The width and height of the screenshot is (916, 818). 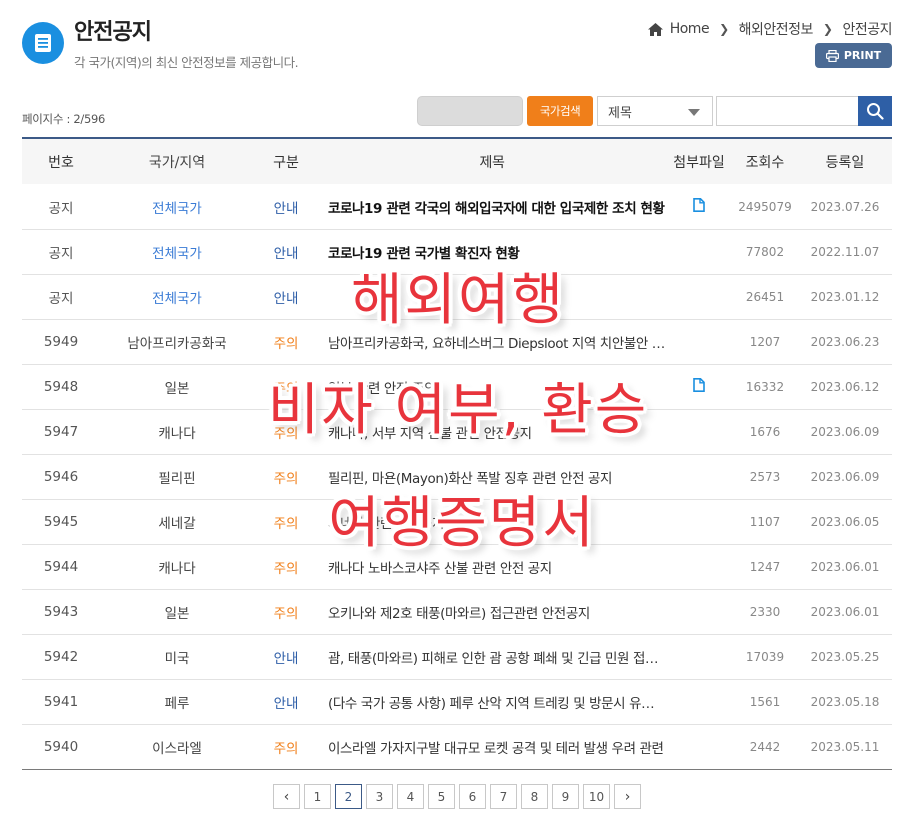 What do you see at coordinates (845, 162) in the screenshot?
I see `header-date: 등록일` at bounding box center [845, 162].